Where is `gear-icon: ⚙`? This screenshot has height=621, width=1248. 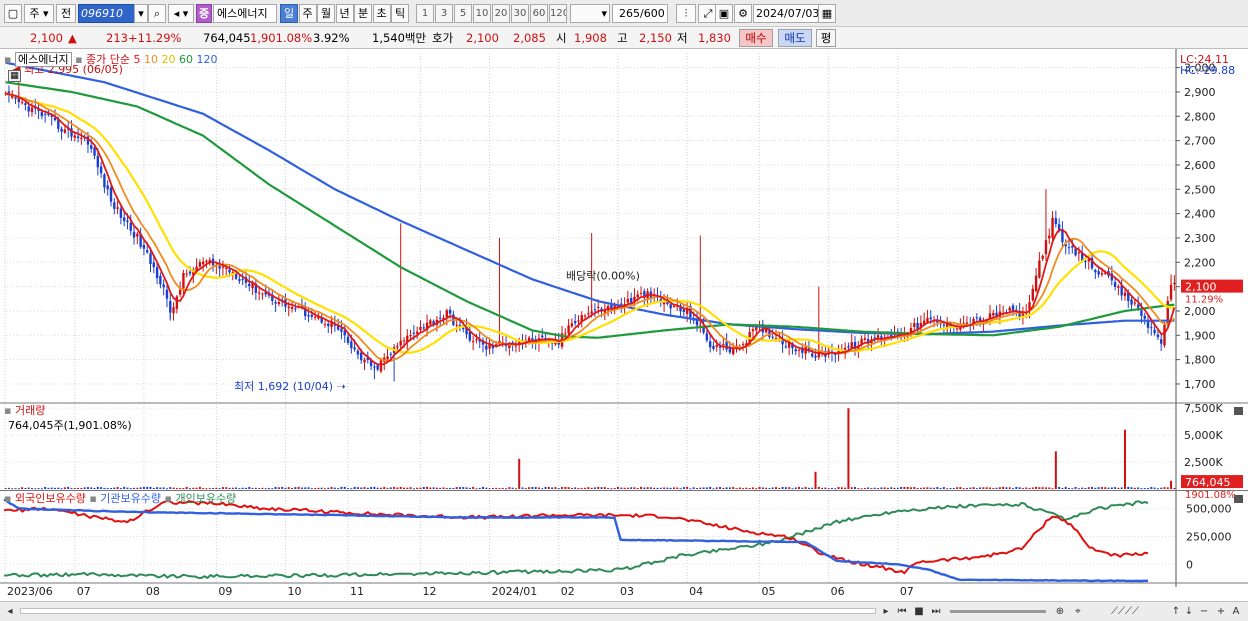
gear-icon: ⚙ is located at coordinates (743, 13).